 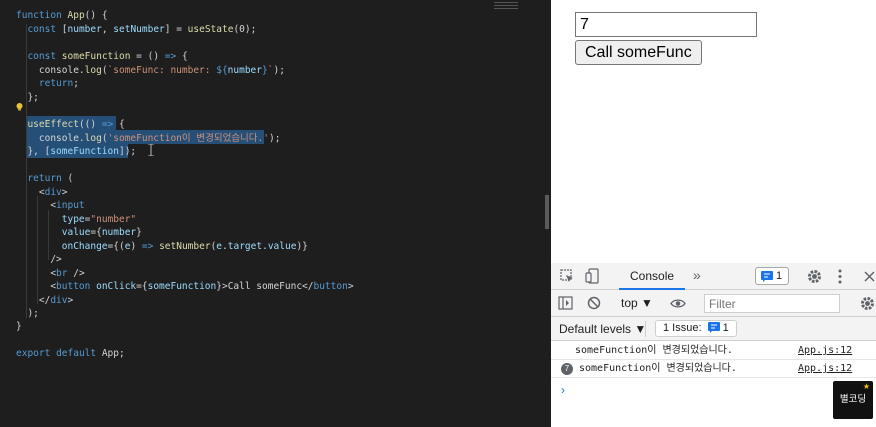 I want to click on code-token: function, so click(x=39, y=15).